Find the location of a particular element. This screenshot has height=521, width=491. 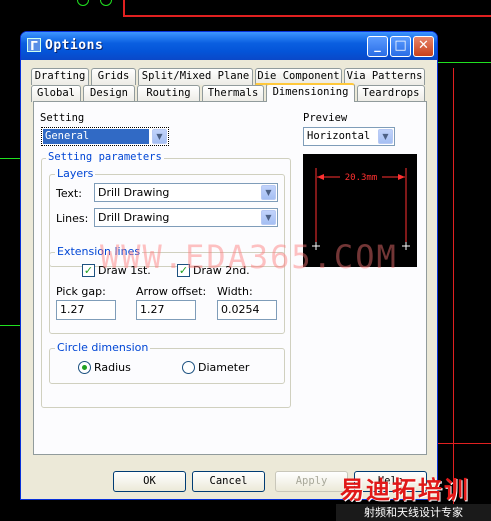

radius-radio is located at coordinates (84, 367).